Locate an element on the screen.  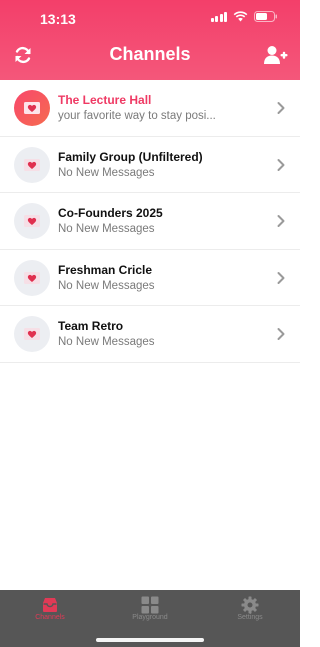
tab-settings: Settings is located at coordinates (250, 618).